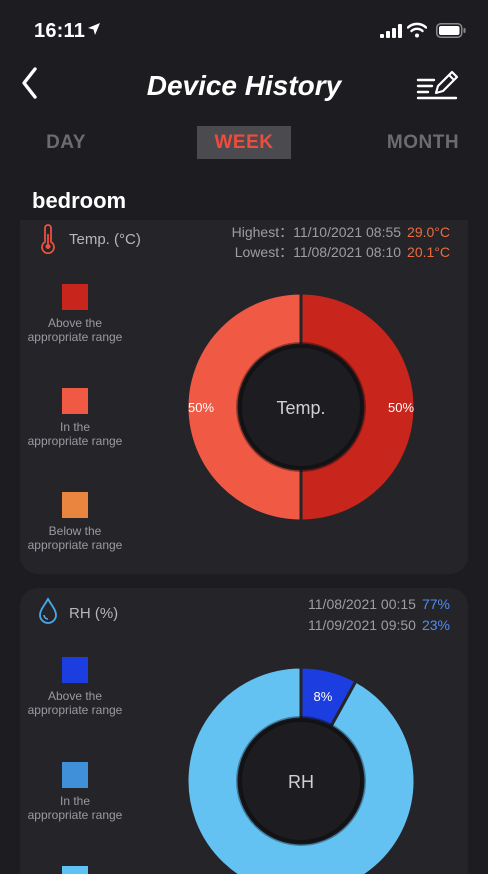 This screenshot has height=874, width=488. Describe the element at coordinates (48, 239) in the screenshot. I see `thermometer-icon` at that location.